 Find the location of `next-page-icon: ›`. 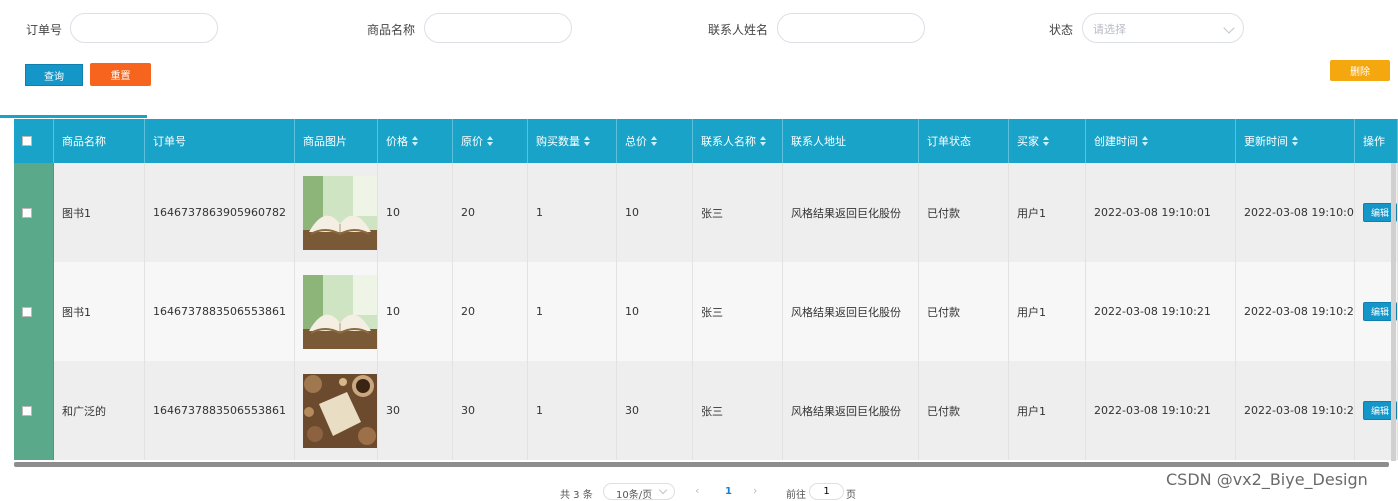

next-page-icon: › is located at coordinates (755, 490).